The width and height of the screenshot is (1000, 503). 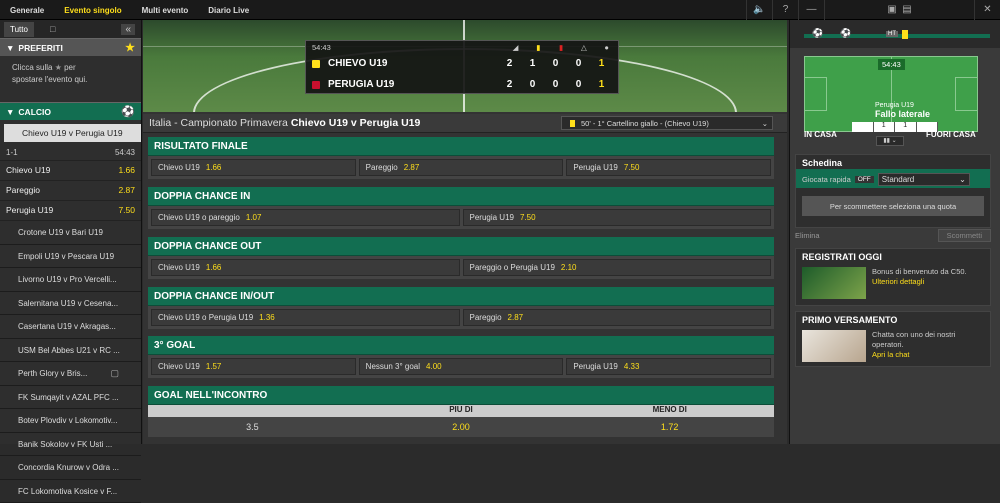 I want to click on sidebar-odd-home: Chievo U19 1.66, so click(x=70, y=171).